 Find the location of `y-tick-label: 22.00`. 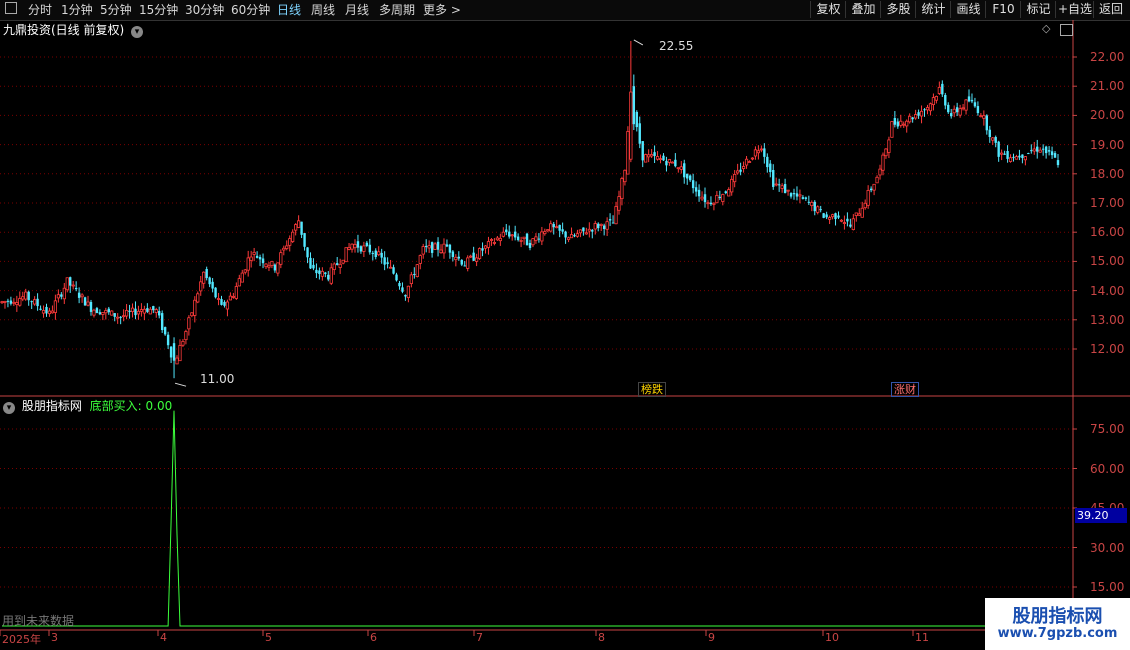

y-tick-label: 22.00 is located at coordinates (1107, 57).